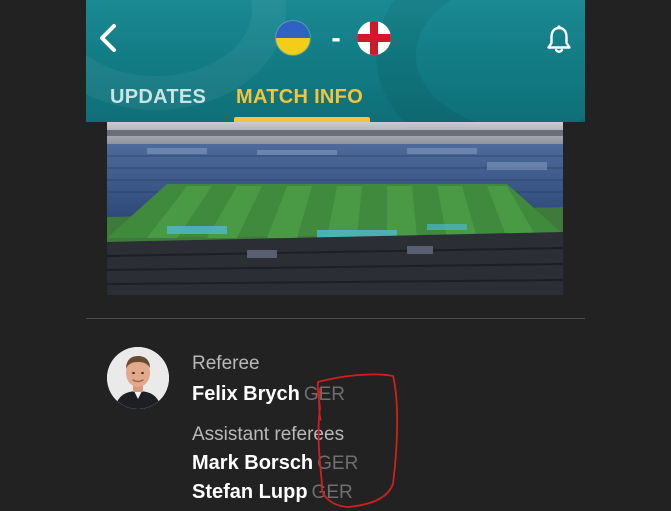 This screenshot has width=671, height=511. I want to click on tab-updates: UPDATES, so click(158, 97).